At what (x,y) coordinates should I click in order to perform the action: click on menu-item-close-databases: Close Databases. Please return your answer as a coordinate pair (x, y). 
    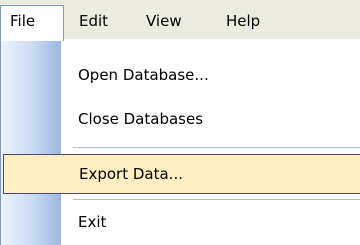
    Looking at the image, I should click on (210, 119).